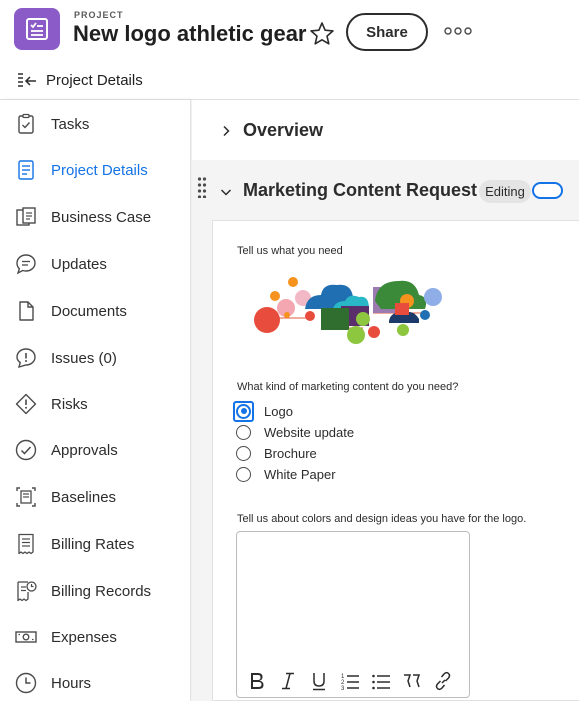 The height and width of the screenshot is (701, 579). What do you see at coordinates (26, 450) in the screenshot?
I see `check-circle-icon` at bounding box center [26, 450].